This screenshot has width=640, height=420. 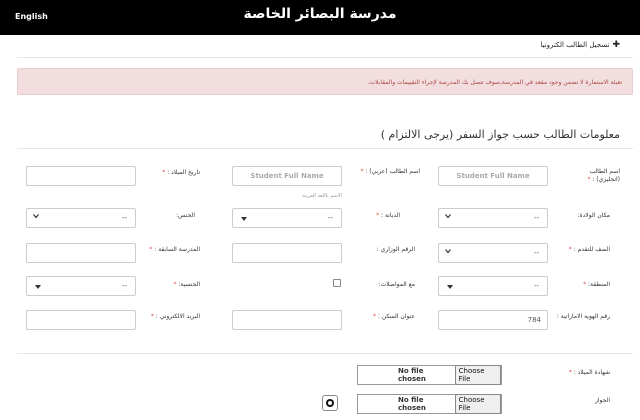 What do you see at coordinates (493, 253) in the screenshot?
I see `grade-select: --` at bounding box center [493, 253].